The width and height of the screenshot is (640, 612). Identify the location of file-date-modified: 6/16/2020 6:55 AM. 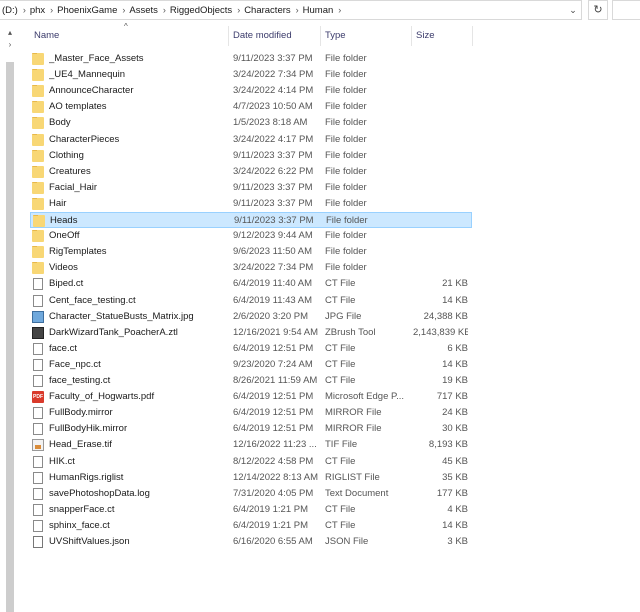
(273, 541).